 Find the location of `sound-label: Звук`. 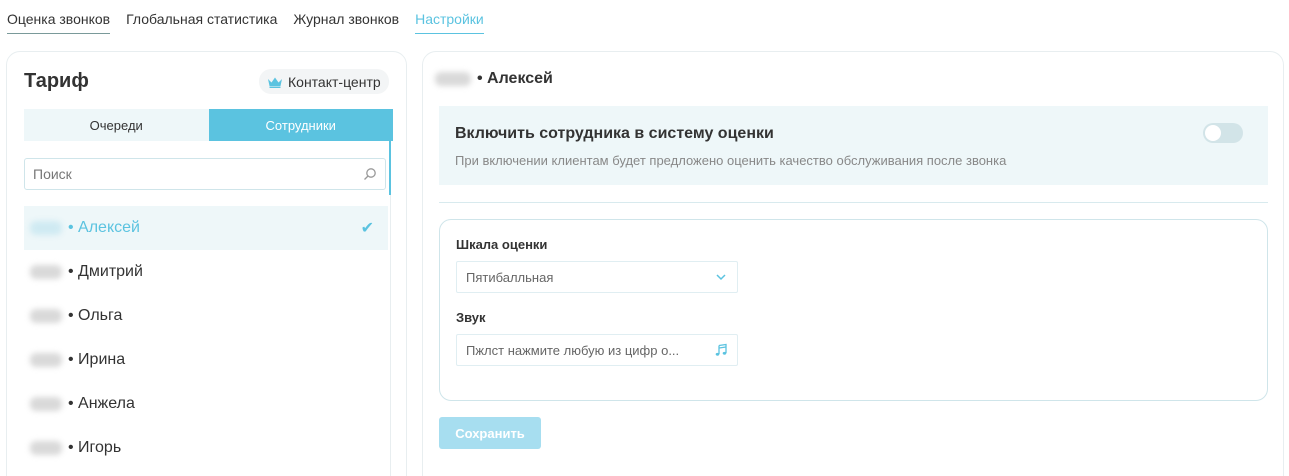

sound-label: Звук is located at coordinates (471, 317).